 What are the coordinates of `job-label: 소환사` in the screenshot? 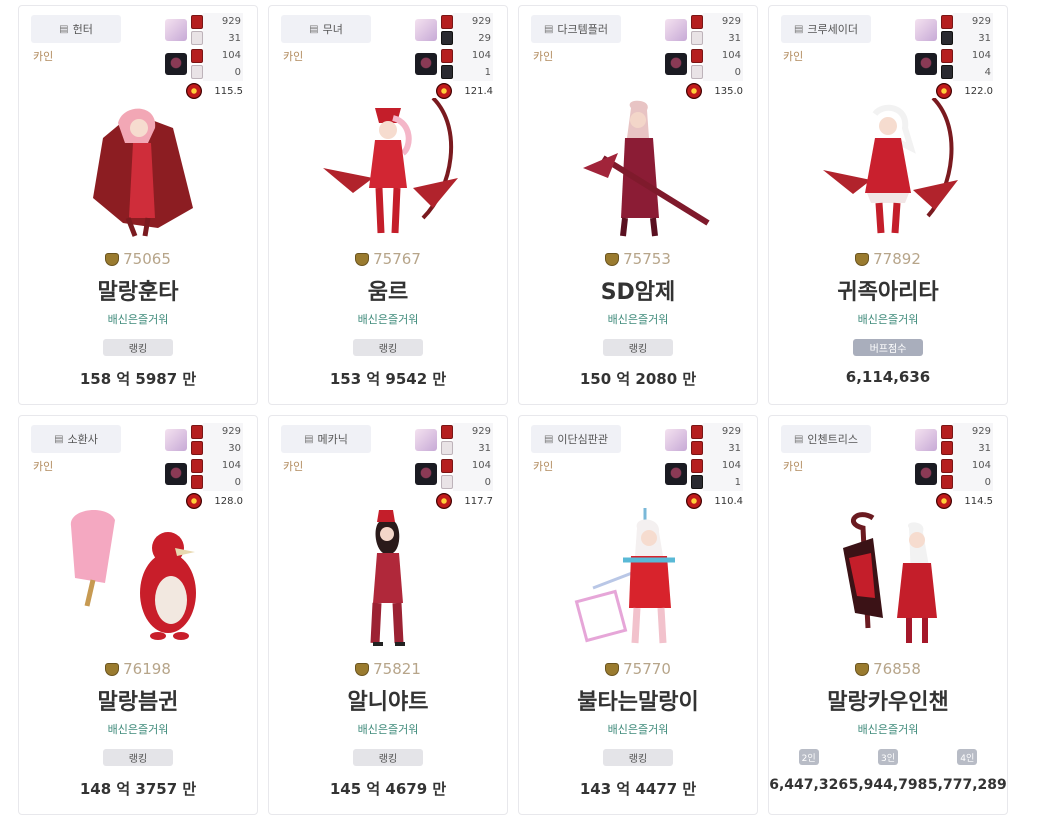 It's located at (82, 439).